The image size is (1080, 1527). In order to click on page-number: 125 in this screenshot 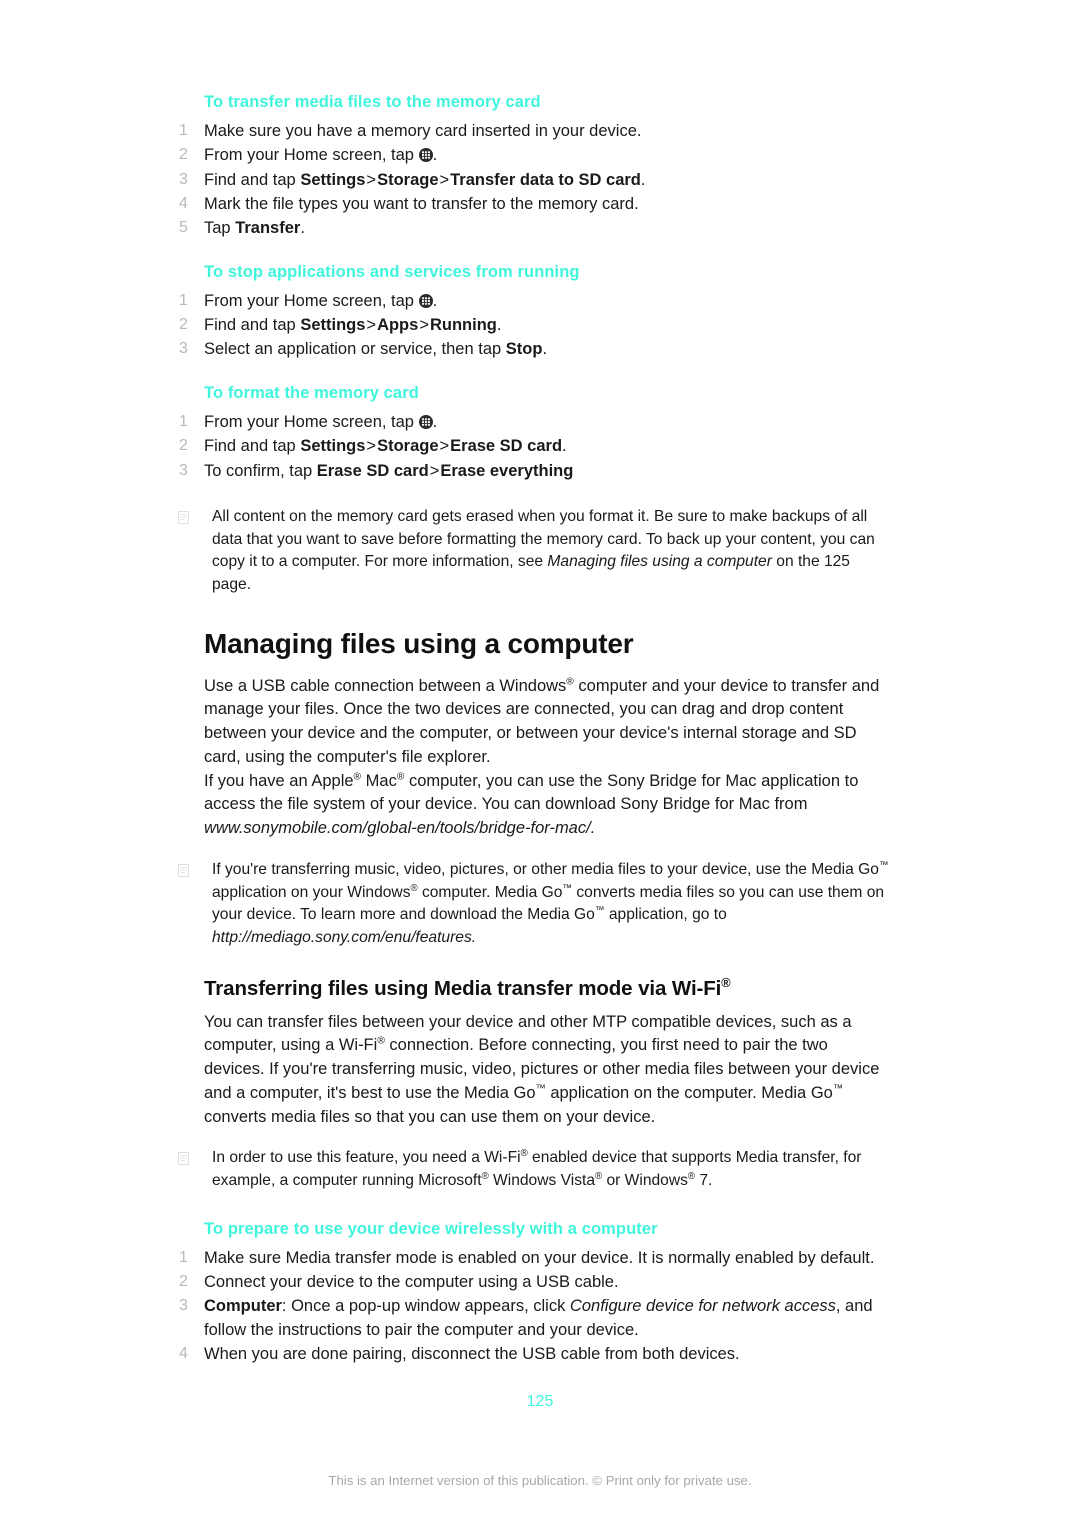, I will do `click(540, 1401)`.